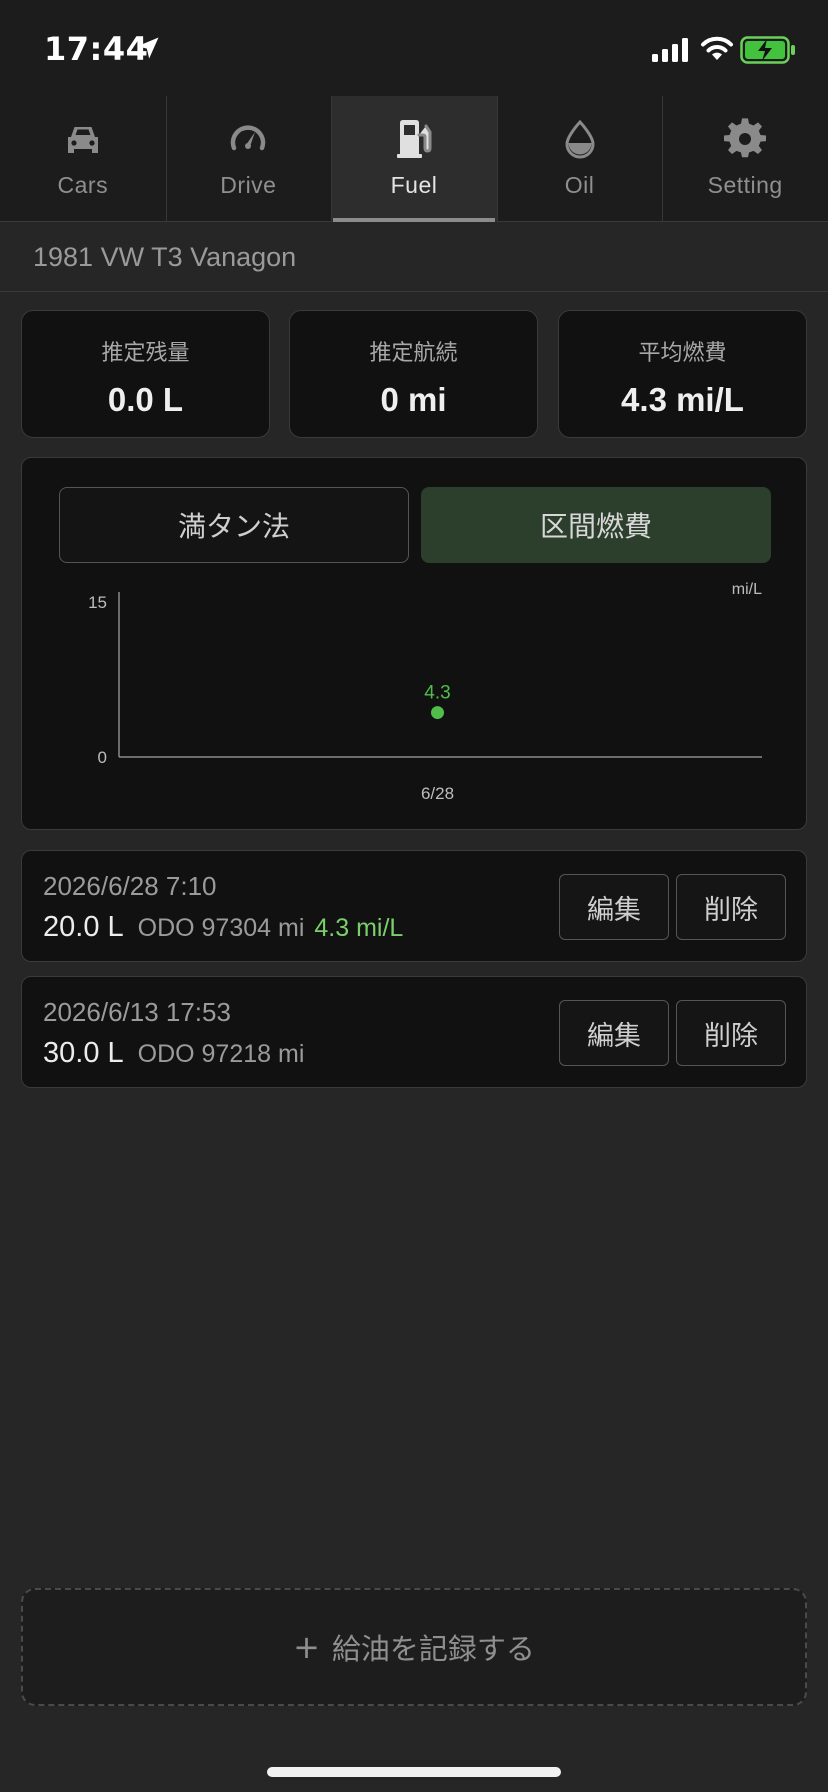 Image resolution: width=828 pixels, height=1792 pixels. I want to click on record-details: 30.0 L ODO 97218 mi, so click(173, 1053).